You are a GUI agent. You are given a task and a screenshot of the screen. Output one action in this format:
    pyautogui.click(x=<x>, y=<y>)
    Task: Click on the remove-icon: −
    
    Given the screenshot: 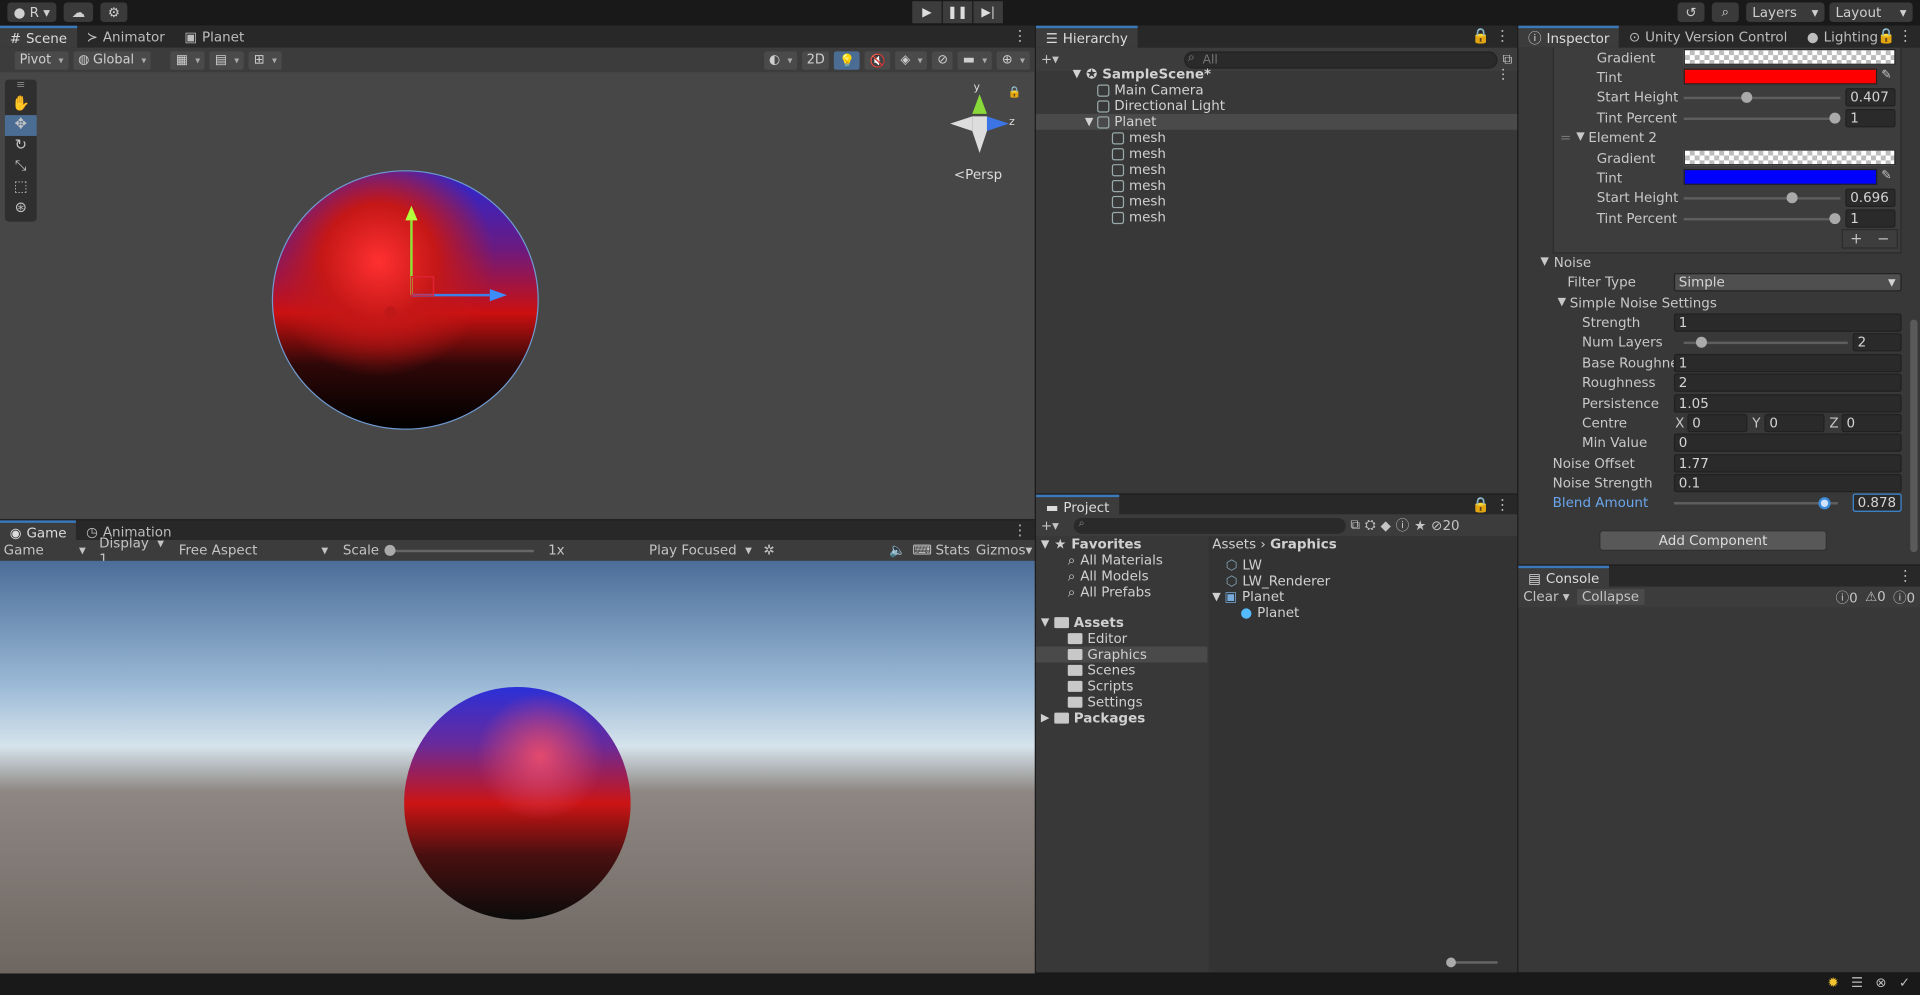 What is the action you would take?
    pyautogui.click(x=1883, y=238)
    